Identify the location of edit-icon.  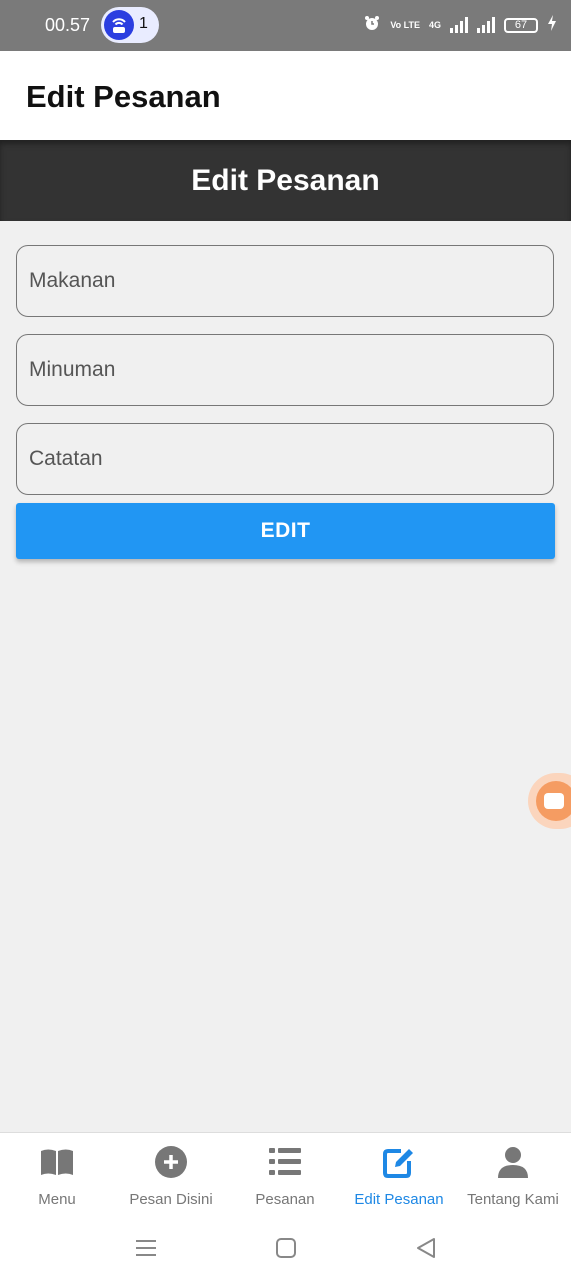
(399, 1162).